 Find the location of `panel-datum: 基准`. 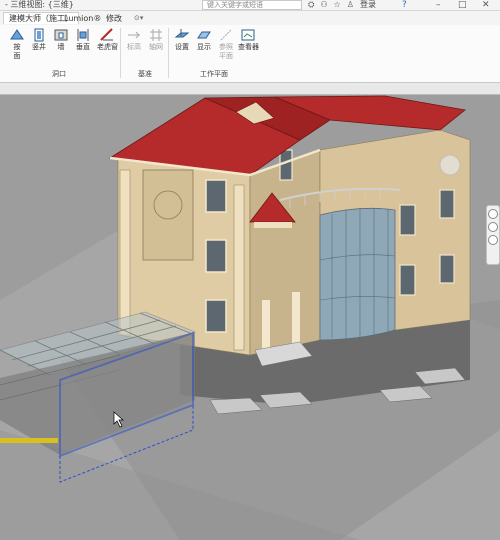

panel-datum: 基准 is located at coordinates (145, 74).